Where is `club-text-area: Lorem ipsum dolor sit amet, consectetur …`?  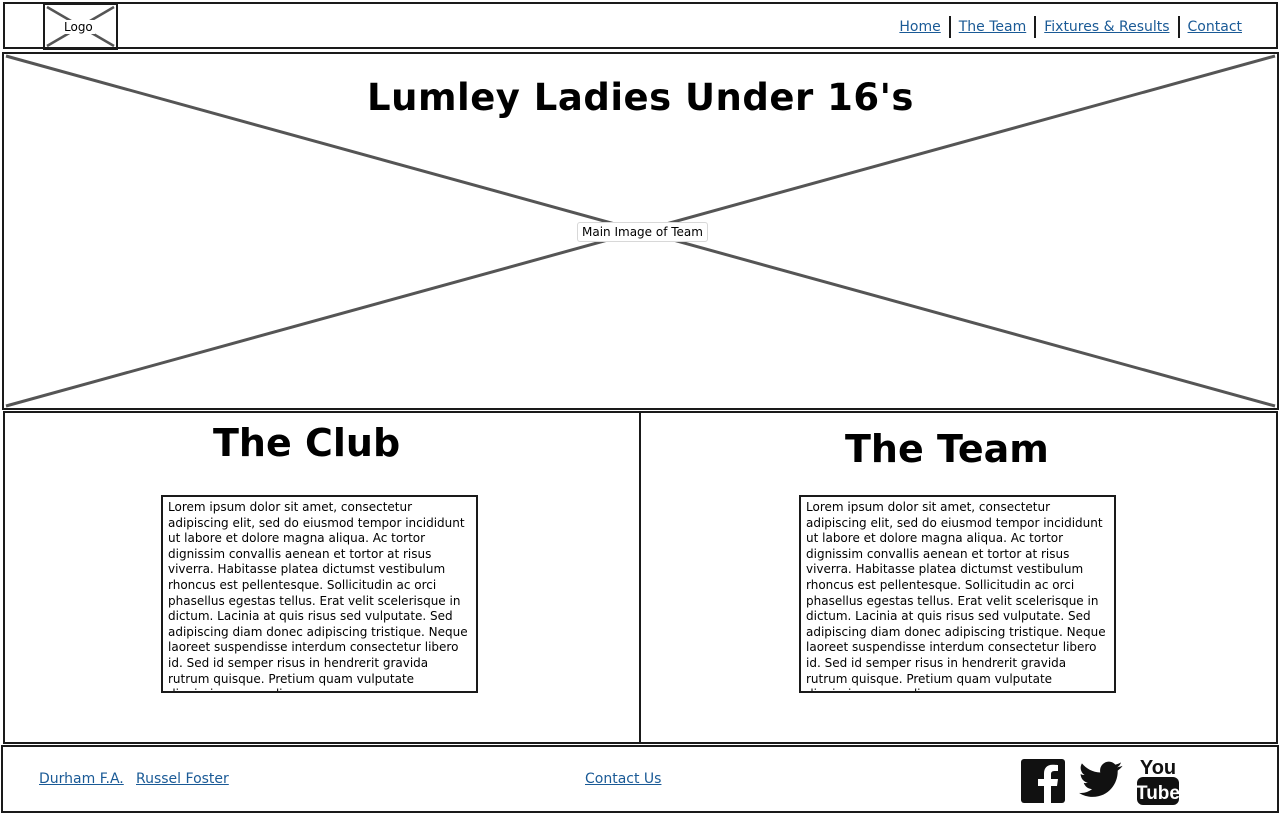 club-text-area: Lorem ipsum dolor sit amet, consectetur … is located at coordinates (319, 594).